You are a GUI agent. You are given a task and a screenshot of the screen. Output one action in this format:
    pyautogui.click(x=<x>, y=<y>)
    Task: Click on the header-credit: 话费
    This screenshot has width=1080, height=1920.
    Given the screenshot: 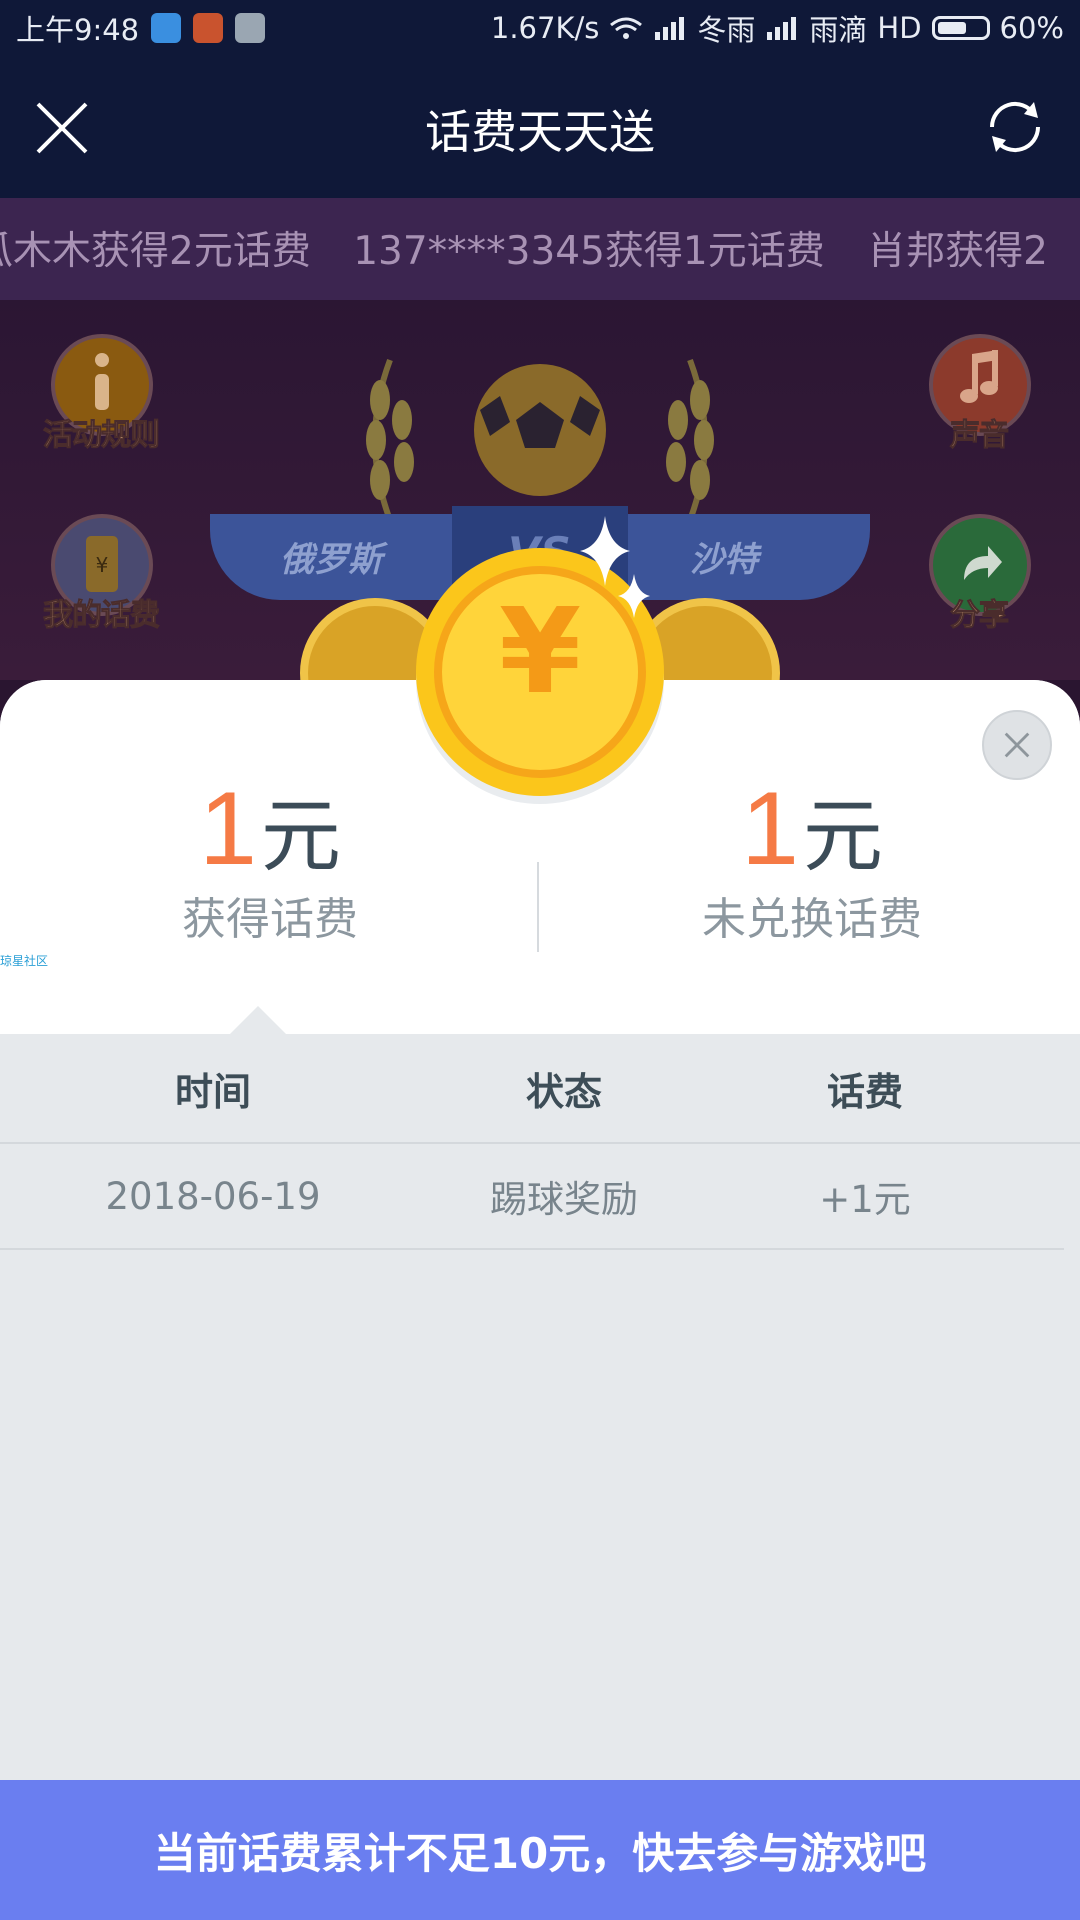 What is the action you would take?
    pyautogui.click(x=864, y=1091)
    